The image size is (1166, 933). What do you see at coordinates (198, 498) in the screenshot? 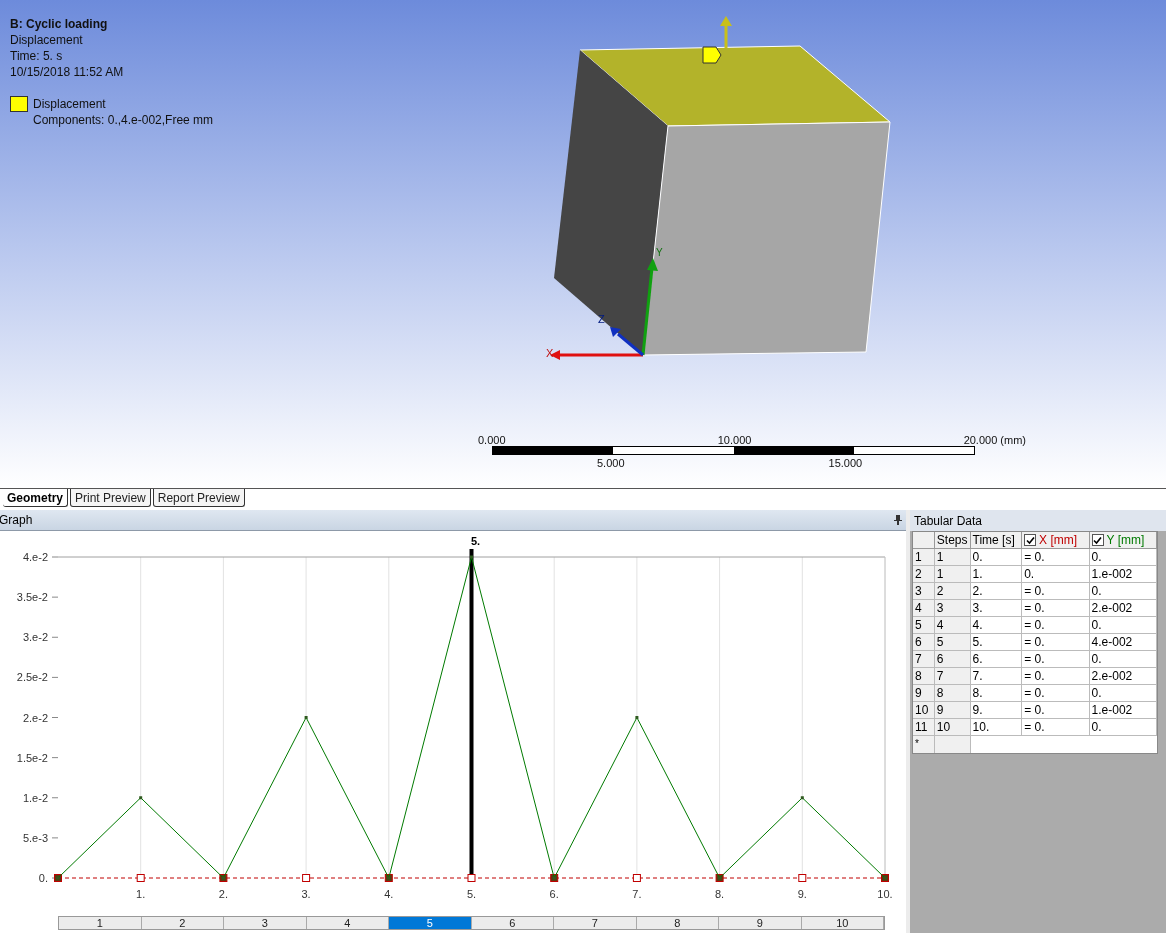
I see `view-tab: Report Preview` at bounding box center [198, 498].